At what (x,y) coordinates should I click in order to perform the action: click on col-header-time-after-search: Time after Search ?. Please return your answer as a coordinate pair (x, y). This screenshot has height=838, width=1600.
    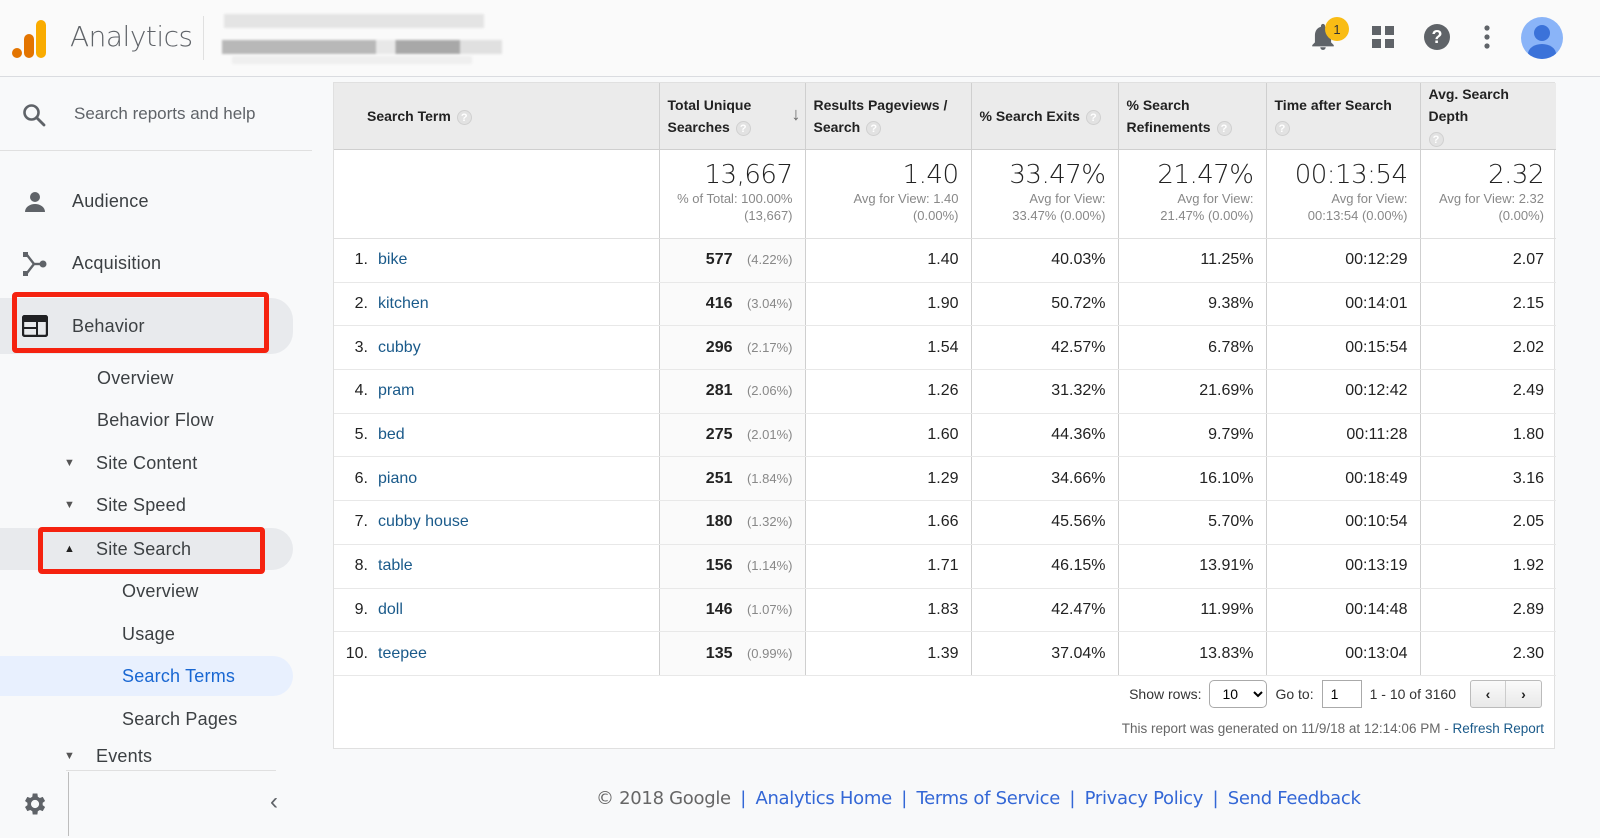
    Looking at the image, I should click on (1343, 116).